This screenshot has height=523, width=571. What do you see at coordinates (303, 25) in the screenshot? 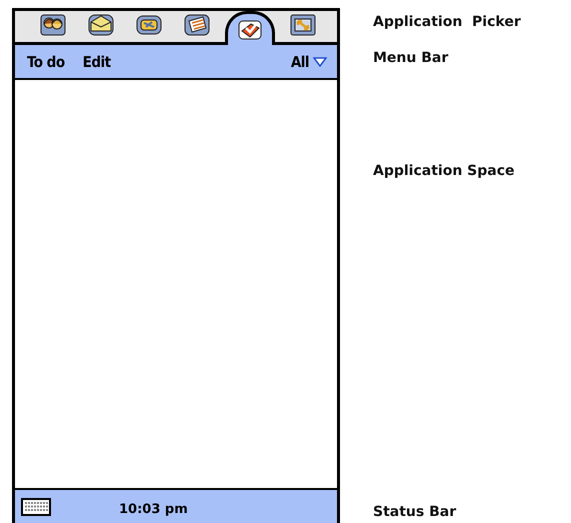
I see `arrows-icon` at bounding box center [303, 25].